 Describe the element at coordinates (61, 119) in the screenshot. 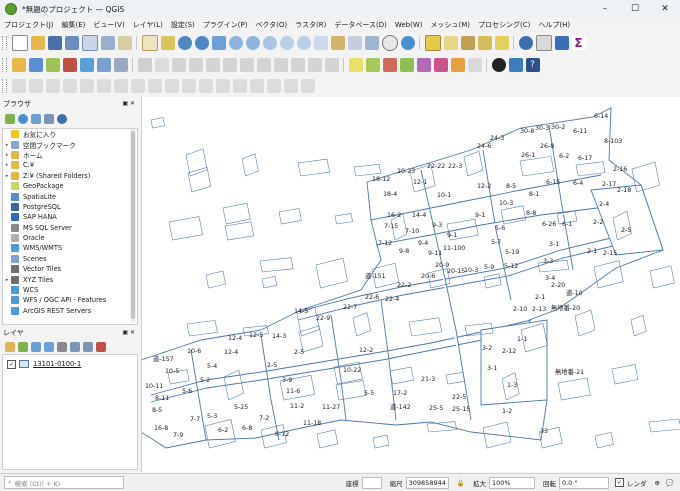

I see `info-icon` at that location.